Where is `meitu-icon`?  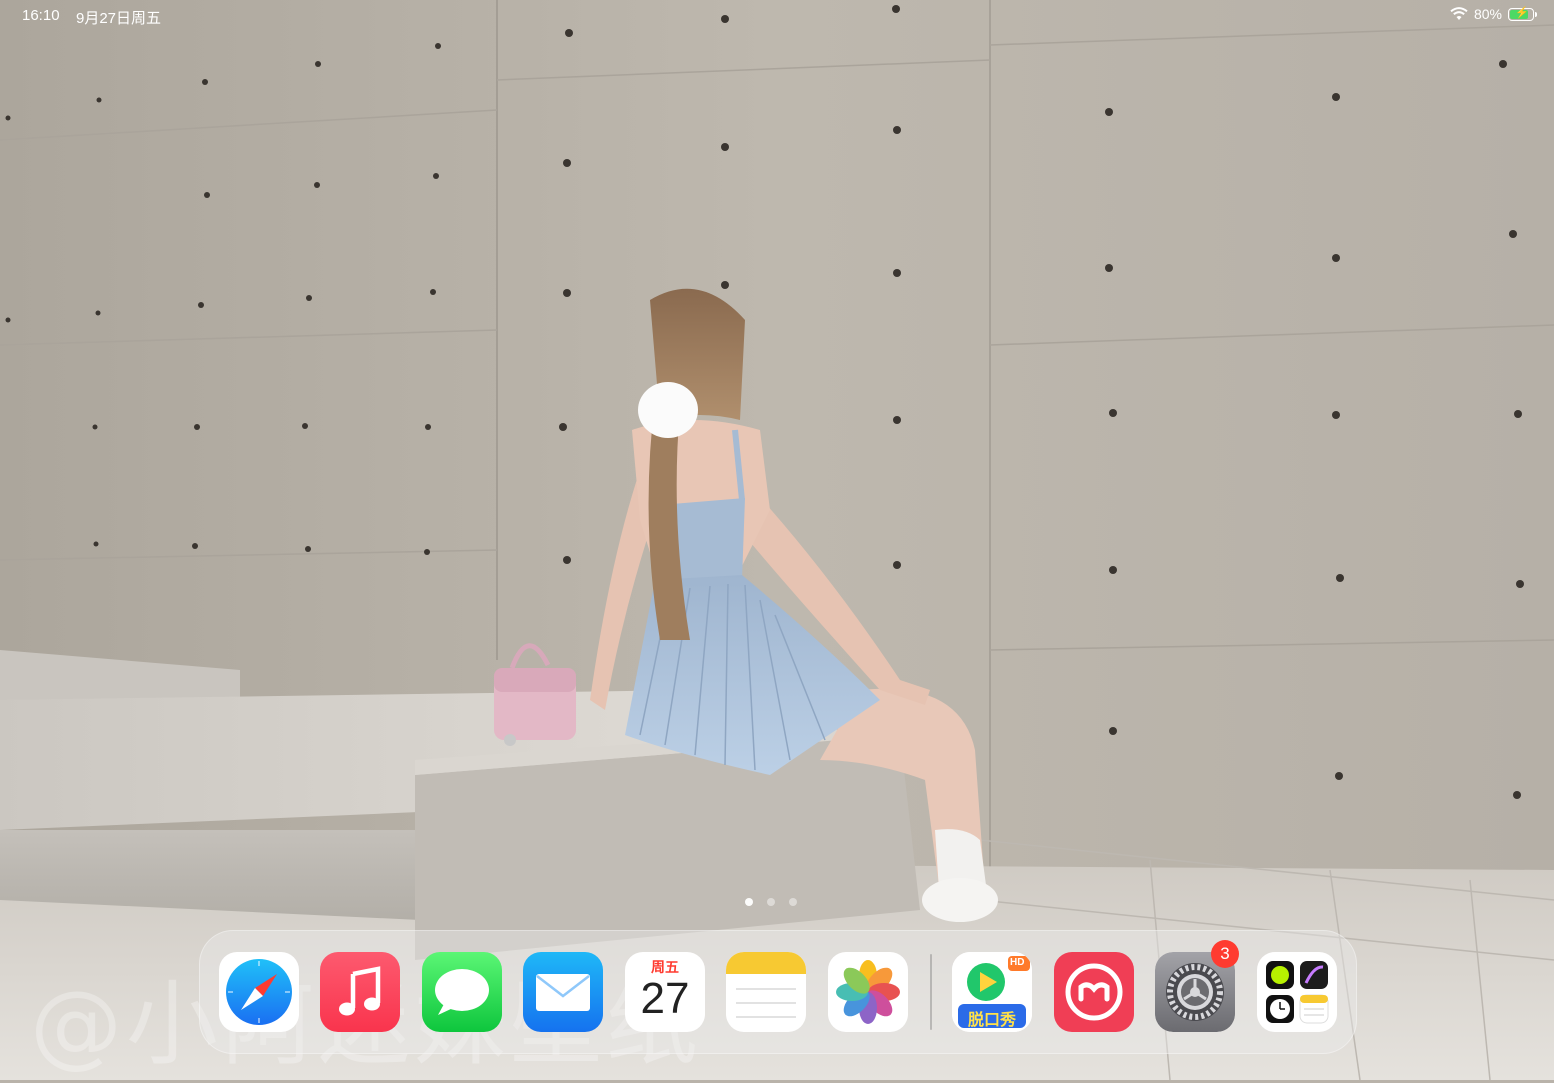
meitu-icon is located at coordinates (1094, 992).